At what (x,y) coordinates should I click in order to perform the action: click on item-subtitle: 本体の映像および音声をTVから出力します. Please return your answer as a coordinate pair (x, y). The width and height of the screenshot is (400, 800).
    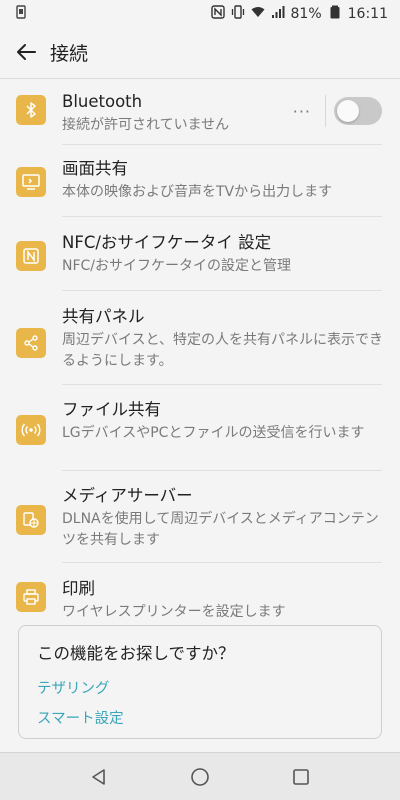
    Looking at the image, I should click on (197, 192).